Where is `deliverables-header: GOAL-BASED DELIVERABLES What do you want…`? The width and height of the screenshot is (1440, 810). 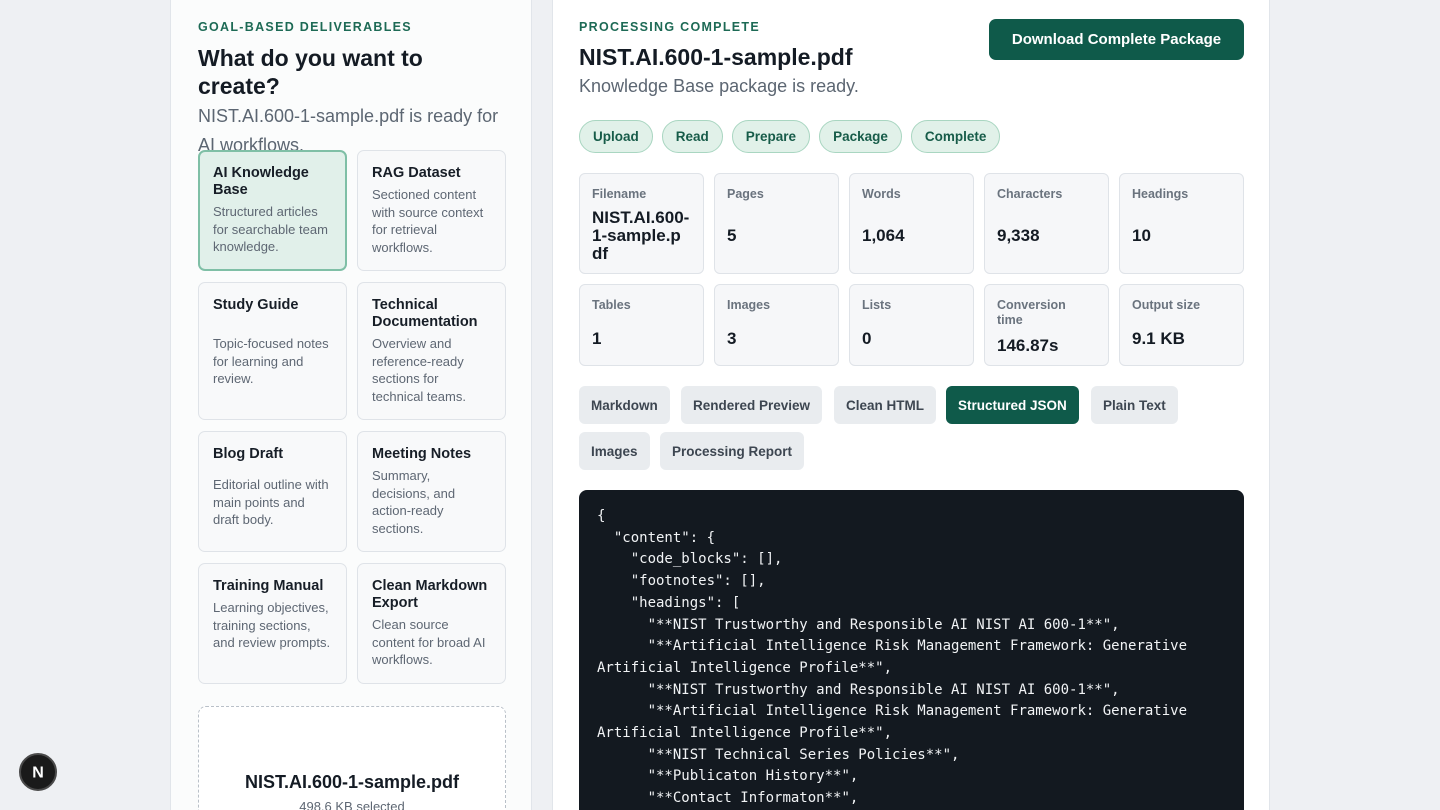 deliverables-header: GOAL-BASED DELIVERABLES What do you want… is located at coordinates (352, 90).